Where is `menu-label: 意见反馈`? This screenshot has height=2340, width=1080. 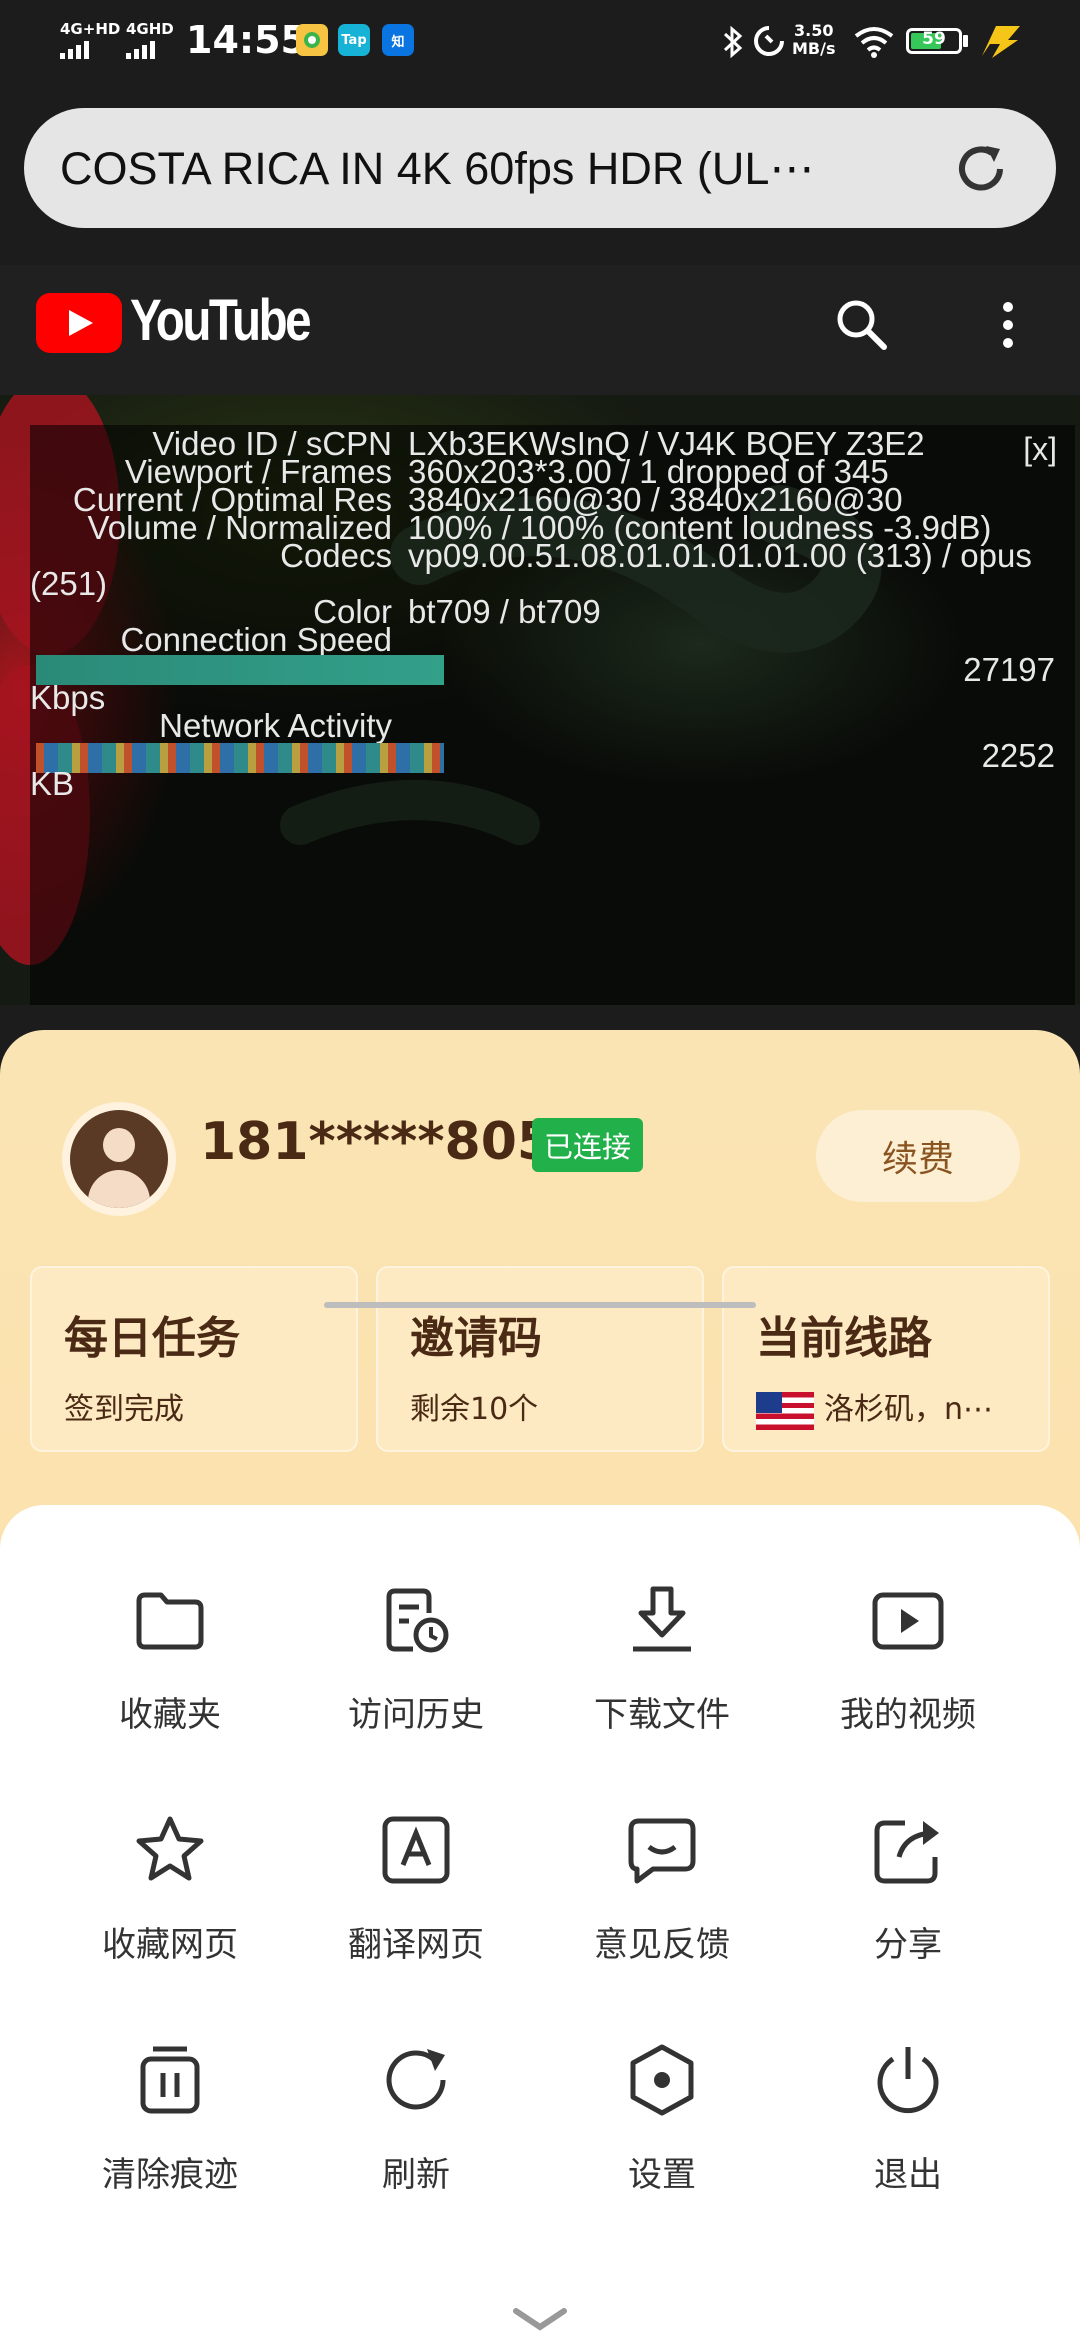 menu-label: 意见反馈 is located at coordinates (662, 1945).